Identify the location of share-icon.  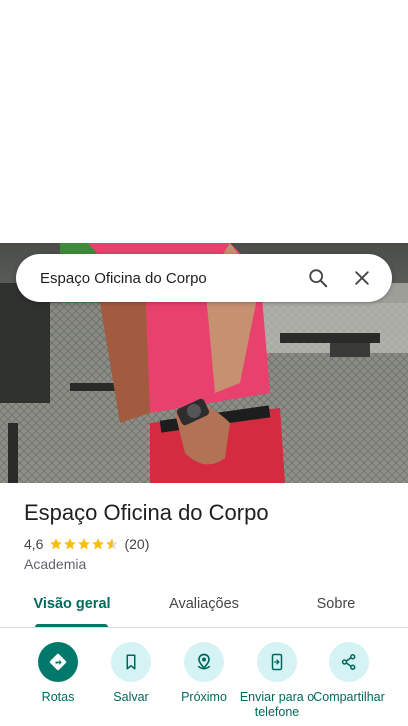
(348, 662).